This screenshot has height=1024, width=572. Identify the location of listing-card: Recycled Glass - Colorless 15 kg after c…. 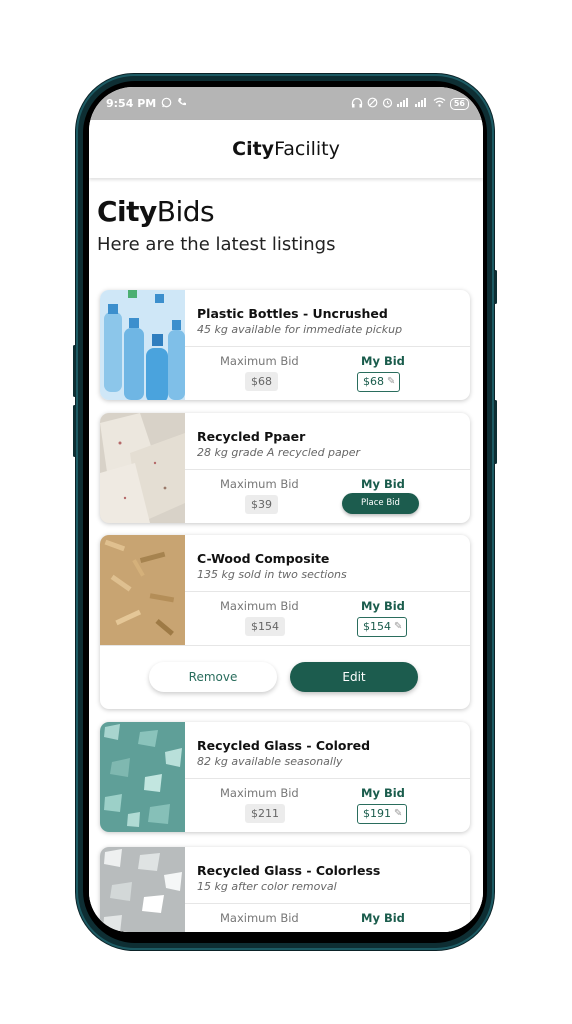
(285, 889).